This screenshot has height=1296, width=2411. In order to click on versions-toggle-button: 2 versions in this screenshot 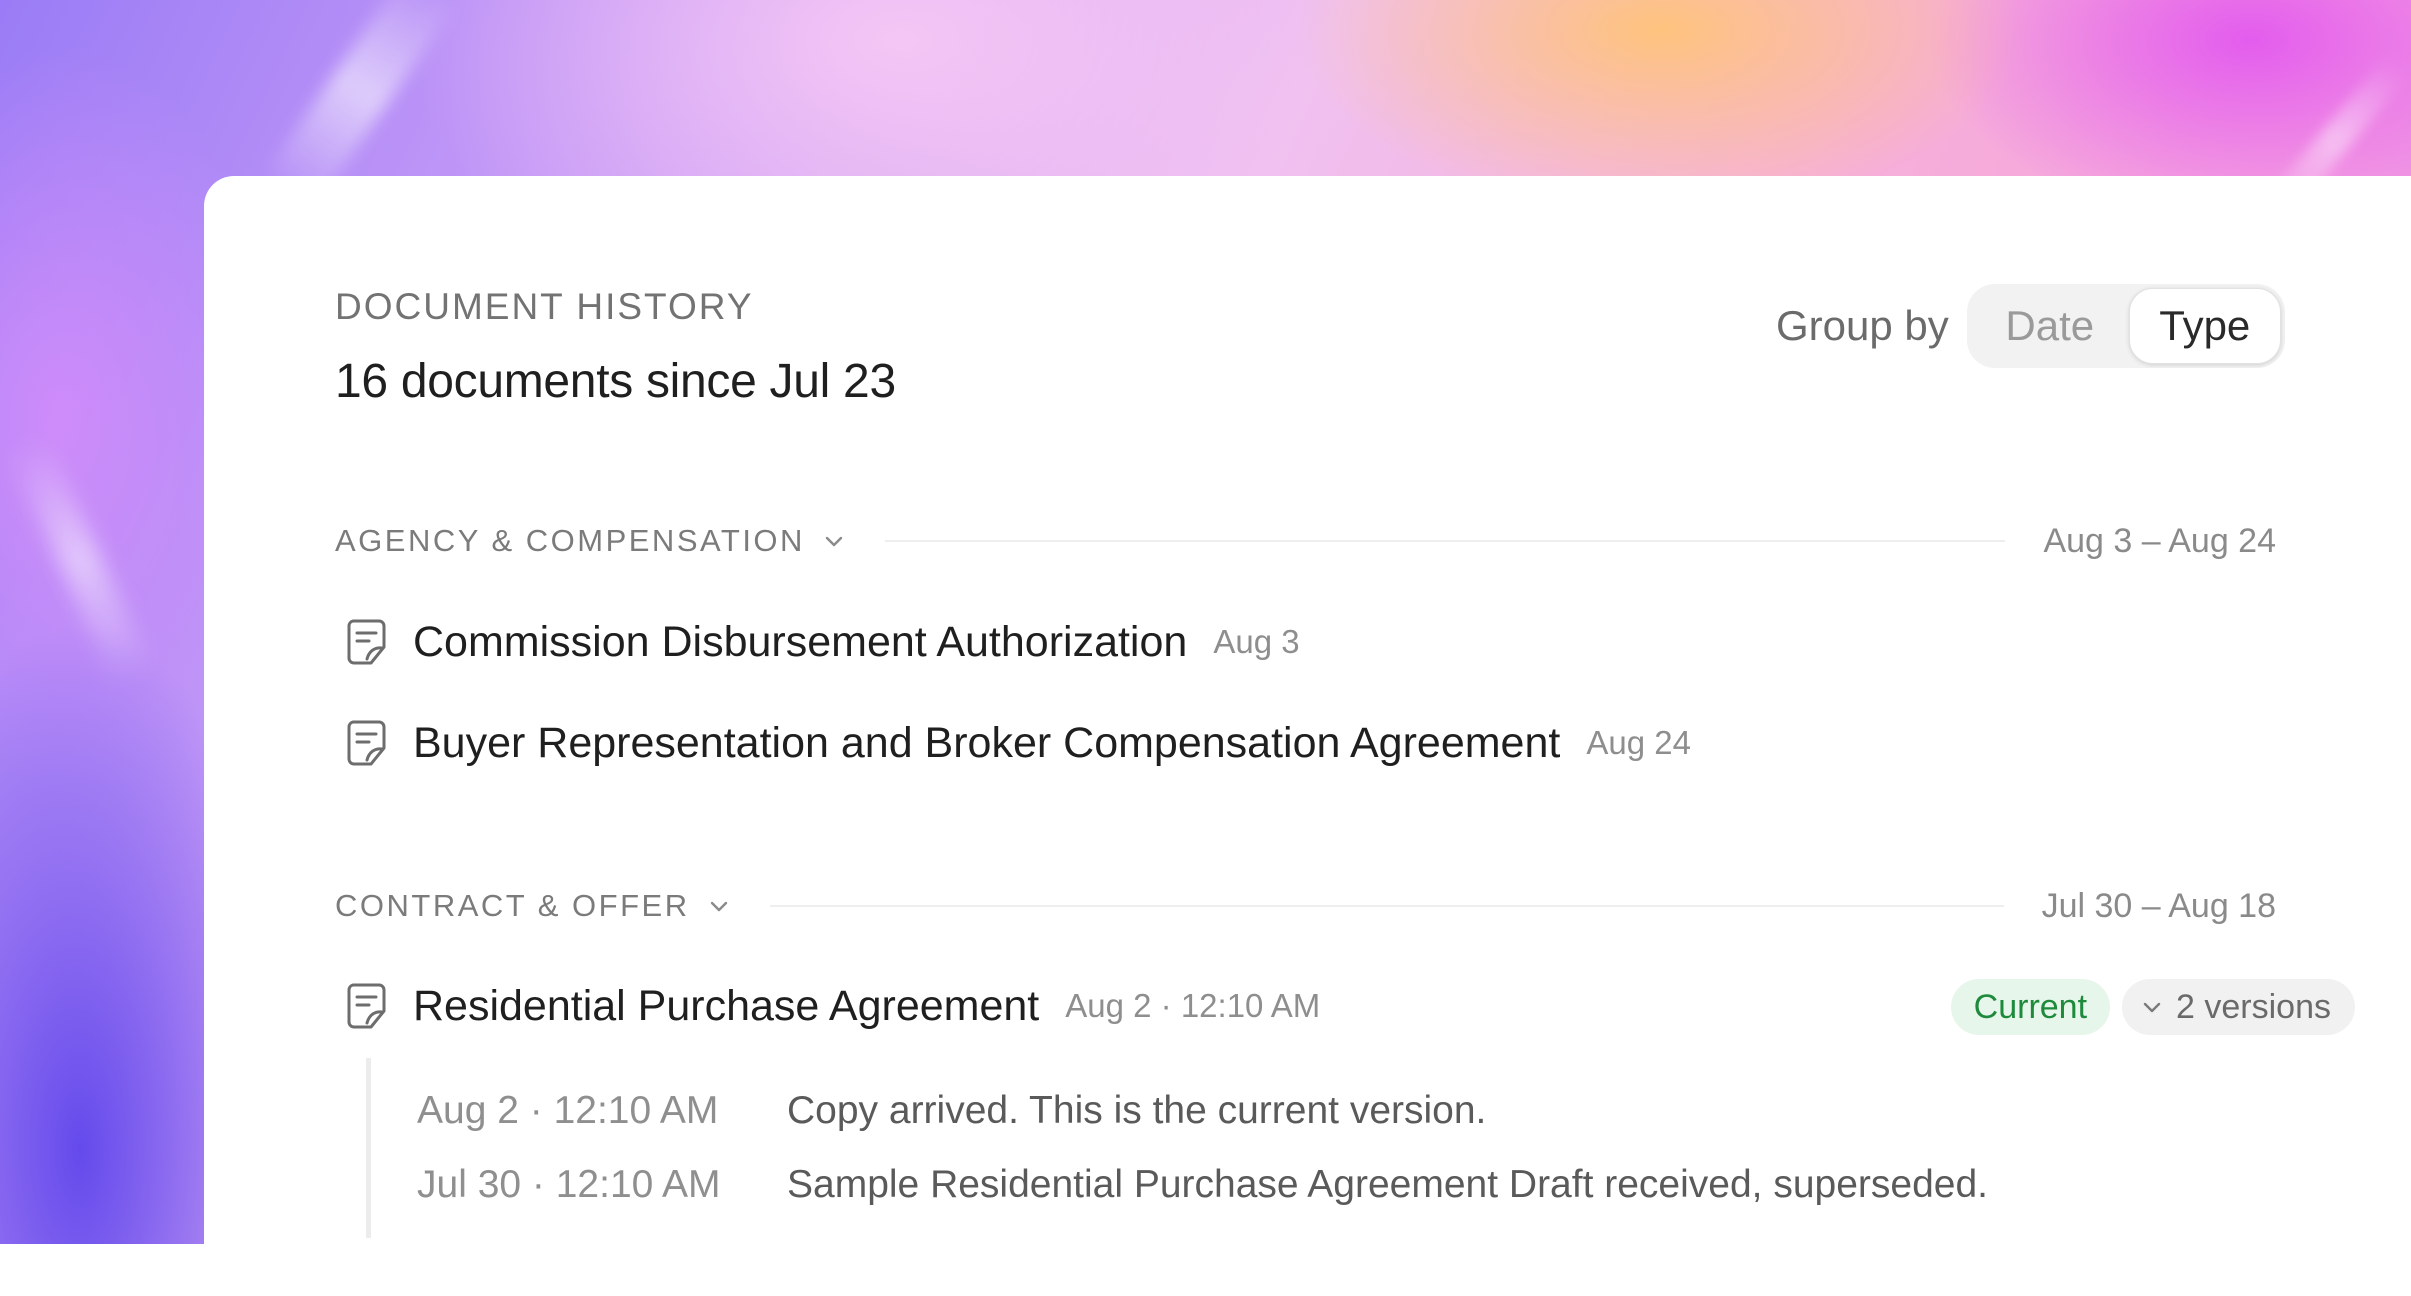, I will do `click(2238, 1007)`.